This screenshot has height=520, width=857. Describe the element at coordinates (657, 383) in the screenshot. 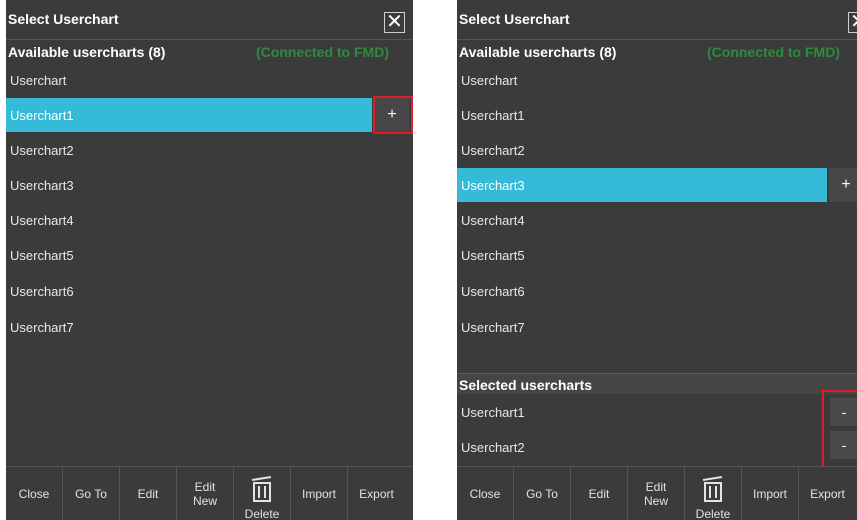

I see `selected-header: Selected usercharts` at that location.